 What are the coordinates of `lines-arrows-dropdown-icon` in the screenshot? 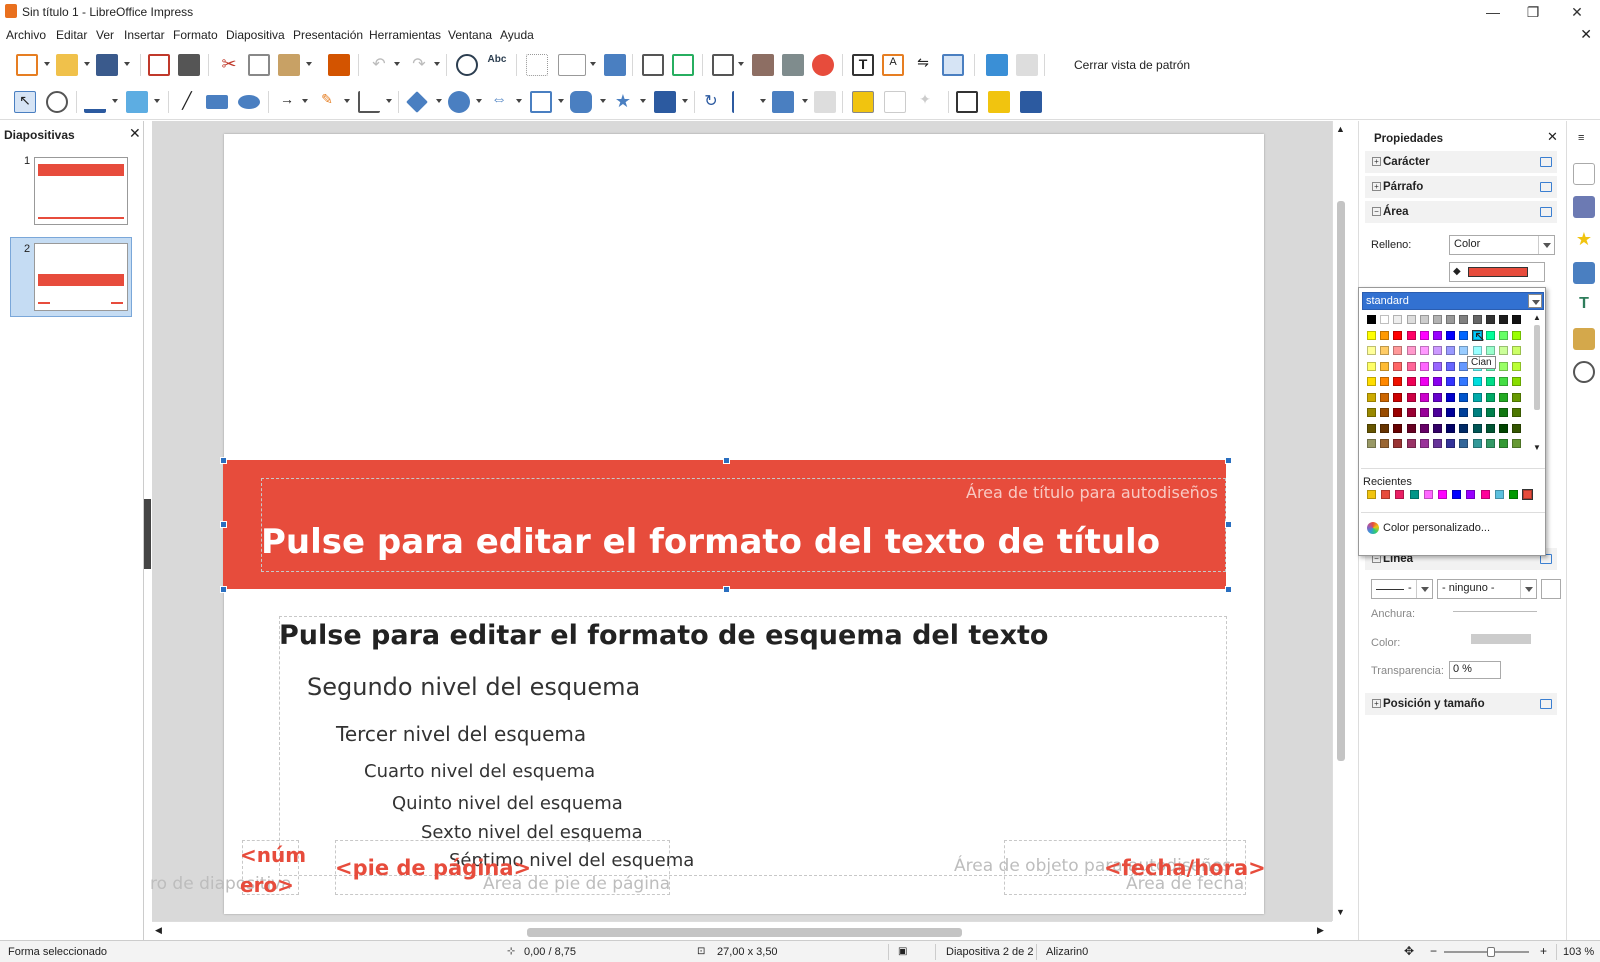 It's located at (305, 101).